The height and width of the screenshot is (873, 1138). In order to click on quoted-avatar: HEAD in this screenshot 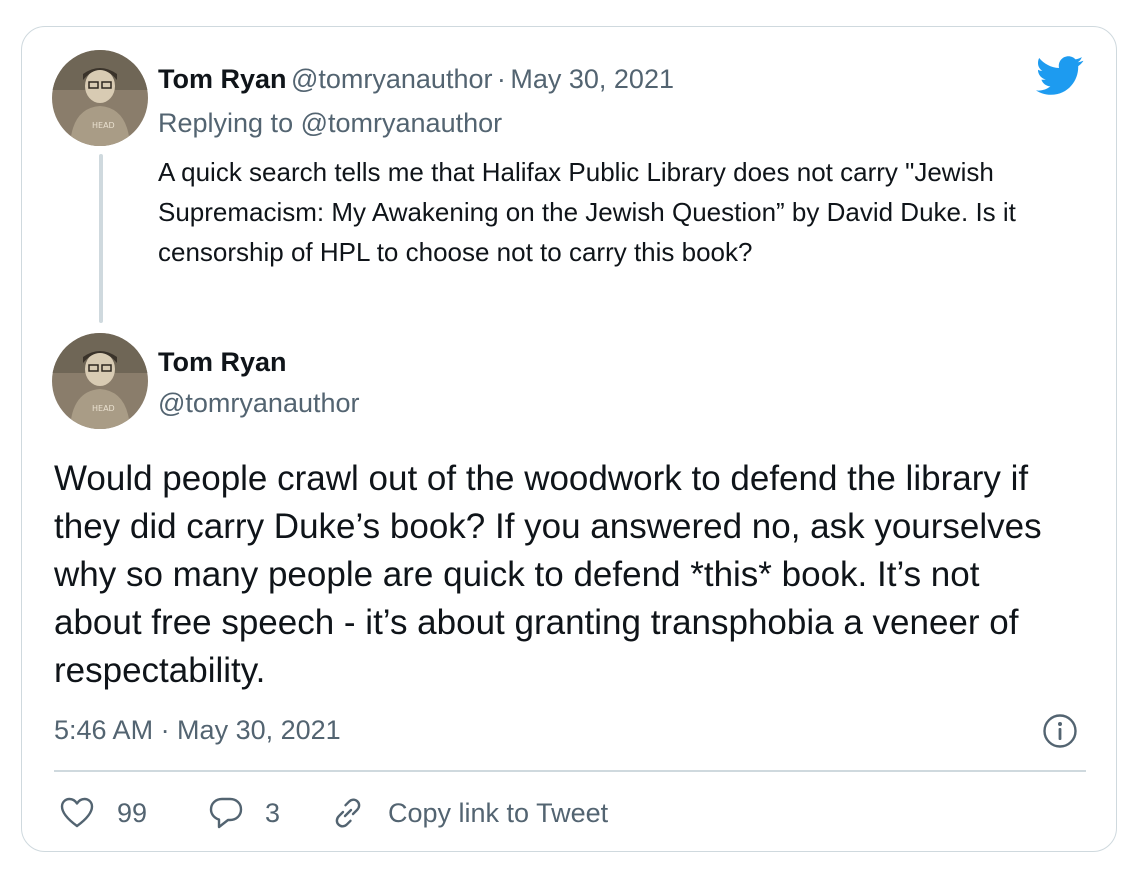, I will do `click(100, 98)`.